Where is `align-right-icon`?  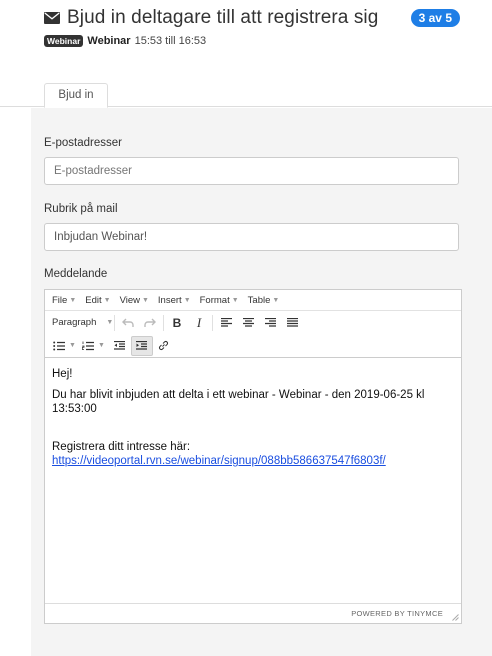 align-right-icon is located at coordinates (270, 323).